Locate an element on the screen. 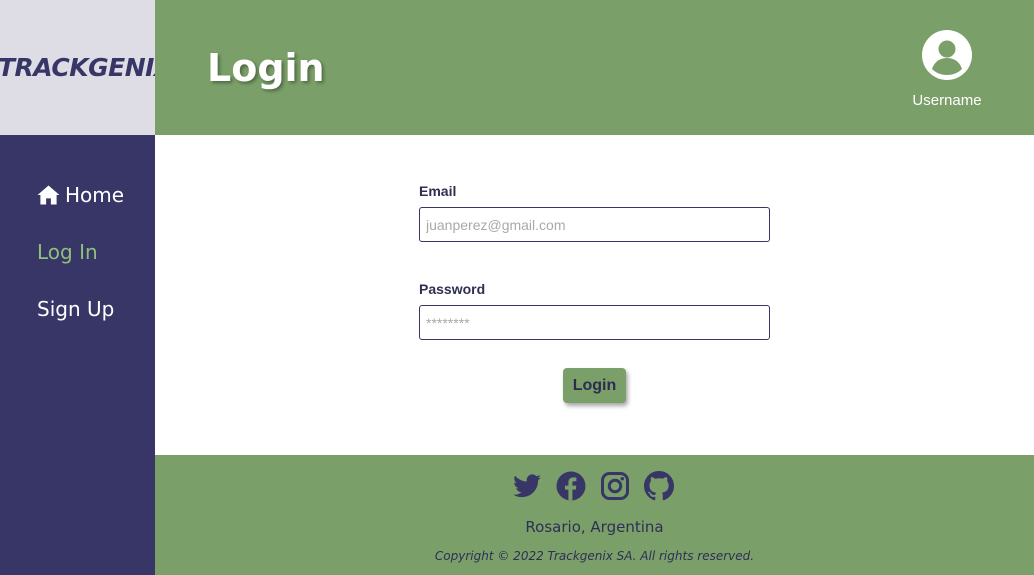 The image size is (1034, 575). brand-logo: TRACKGENIX is located at coordinates (77, 67).